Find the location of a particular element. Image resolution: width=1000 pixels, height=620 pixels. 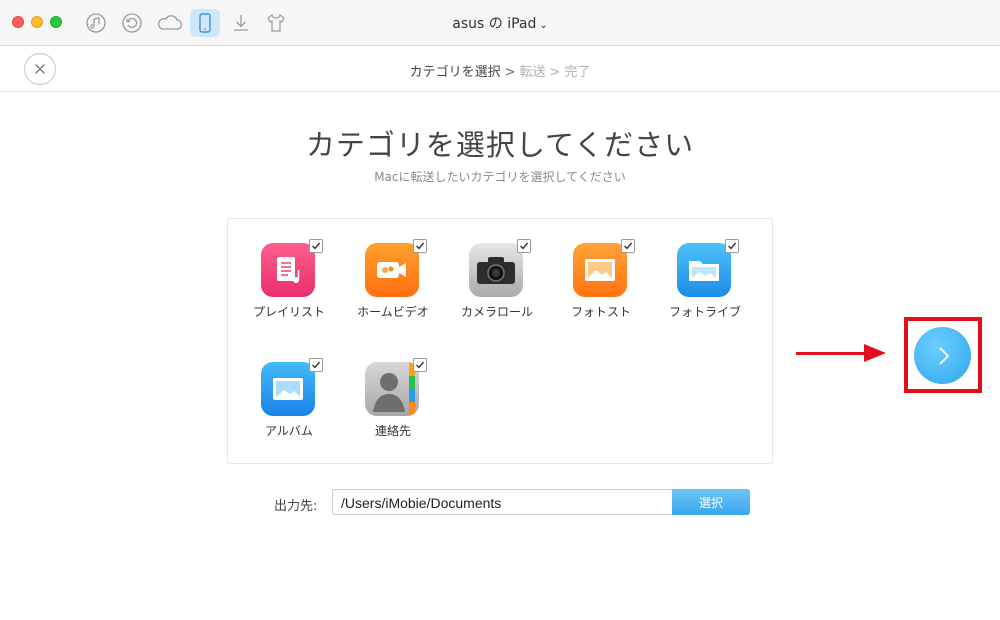

category-label: カメラロール is located at coordinates (496, 312).